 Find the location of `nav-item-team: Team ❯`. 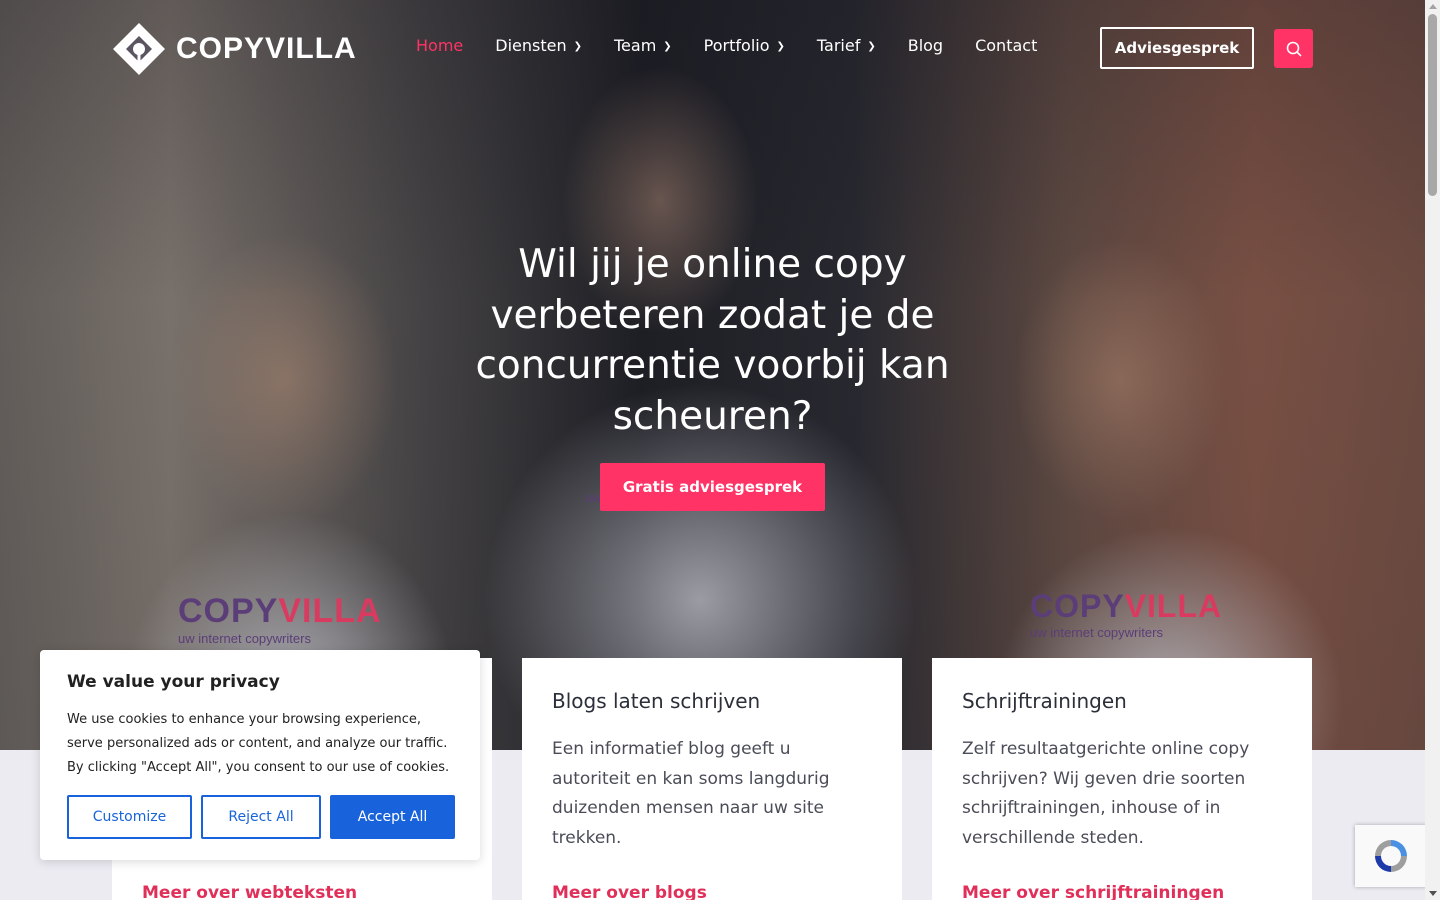

nav-item-team: Team ❯ is located at coordinates (643, 45).